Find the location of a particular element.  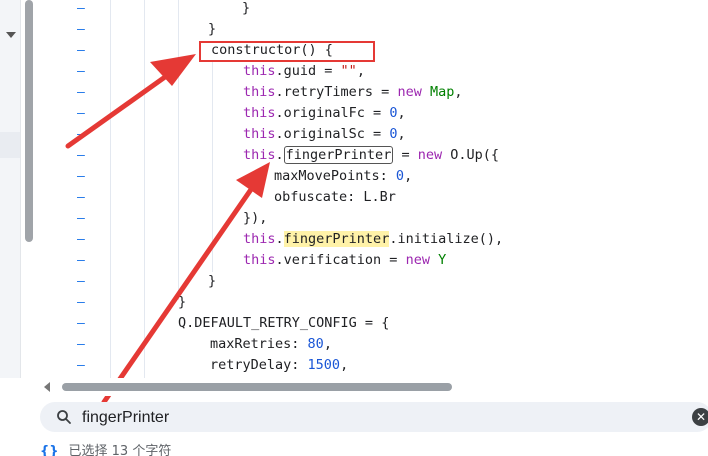

annotation-rectangle is located at coordinates (287, 51).